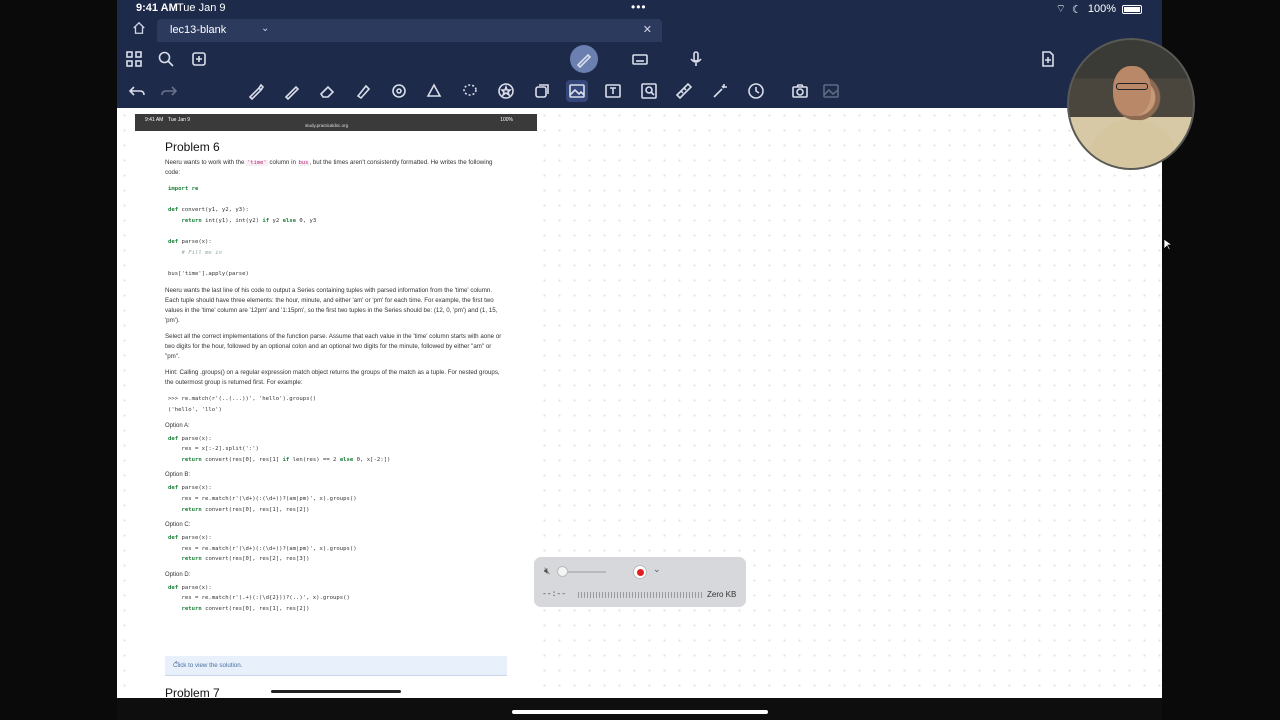 This screenshot has height=720, width=1280. What do you see at coordinates (1076, 9) in the screenshot?
I see `moon-icon: ☾` at bounding box center [1076, 9].